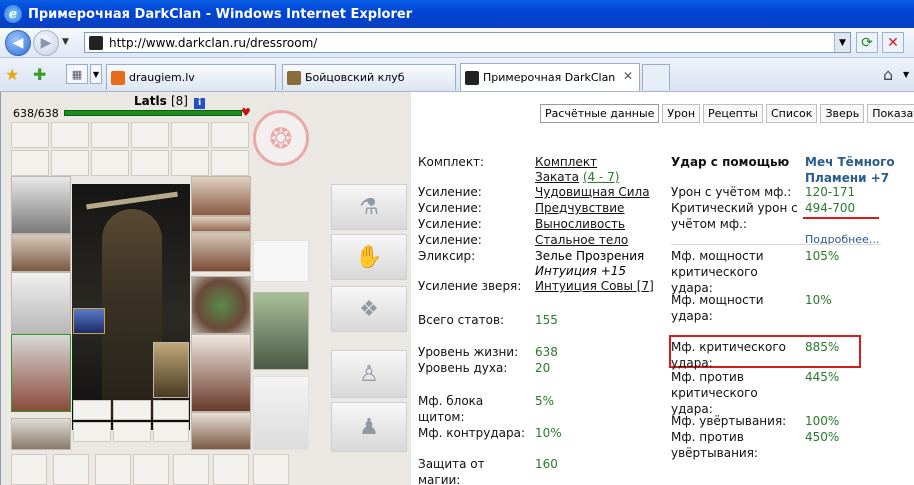  What do you see at coordinates (822, 437) in the screenshot?
I see `antidodge-value: 450%` at bounding box center [822, 437].